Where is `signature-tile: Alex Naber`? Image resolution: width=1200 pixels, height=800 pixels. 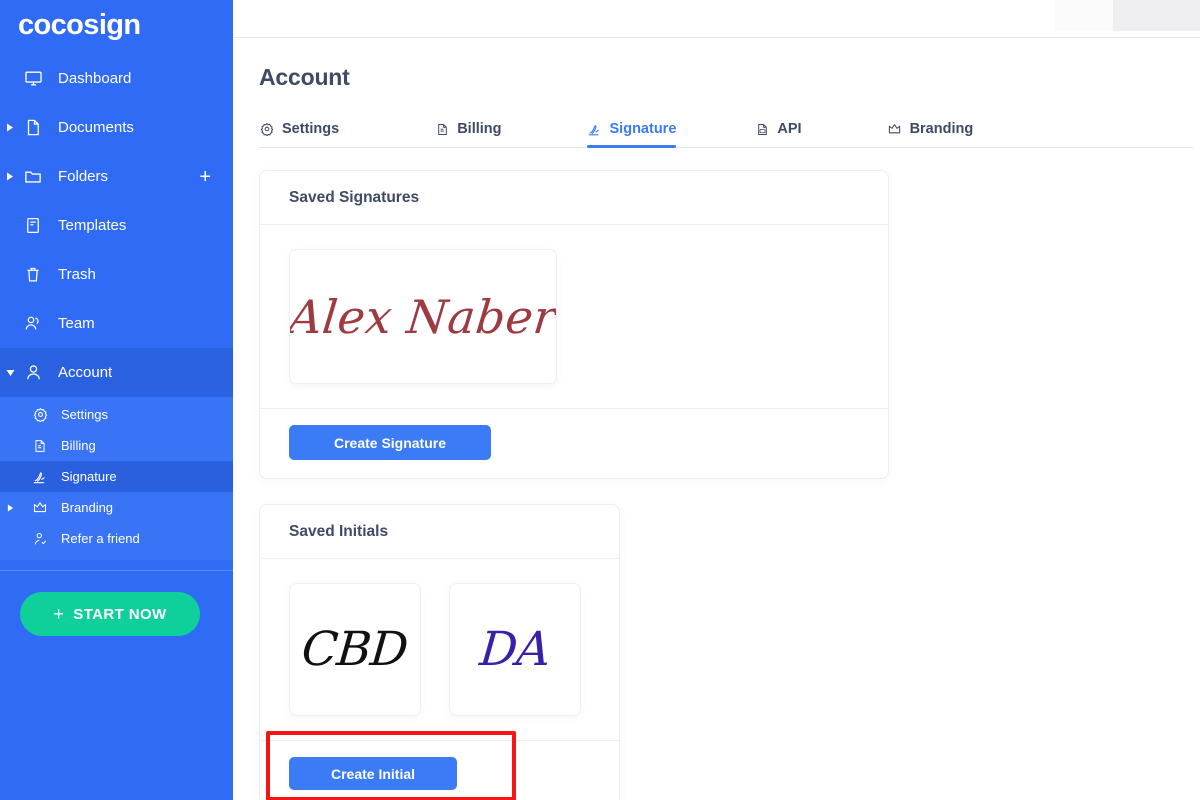 signature-tile: Alex Naber is located at coordinates (423, 316).